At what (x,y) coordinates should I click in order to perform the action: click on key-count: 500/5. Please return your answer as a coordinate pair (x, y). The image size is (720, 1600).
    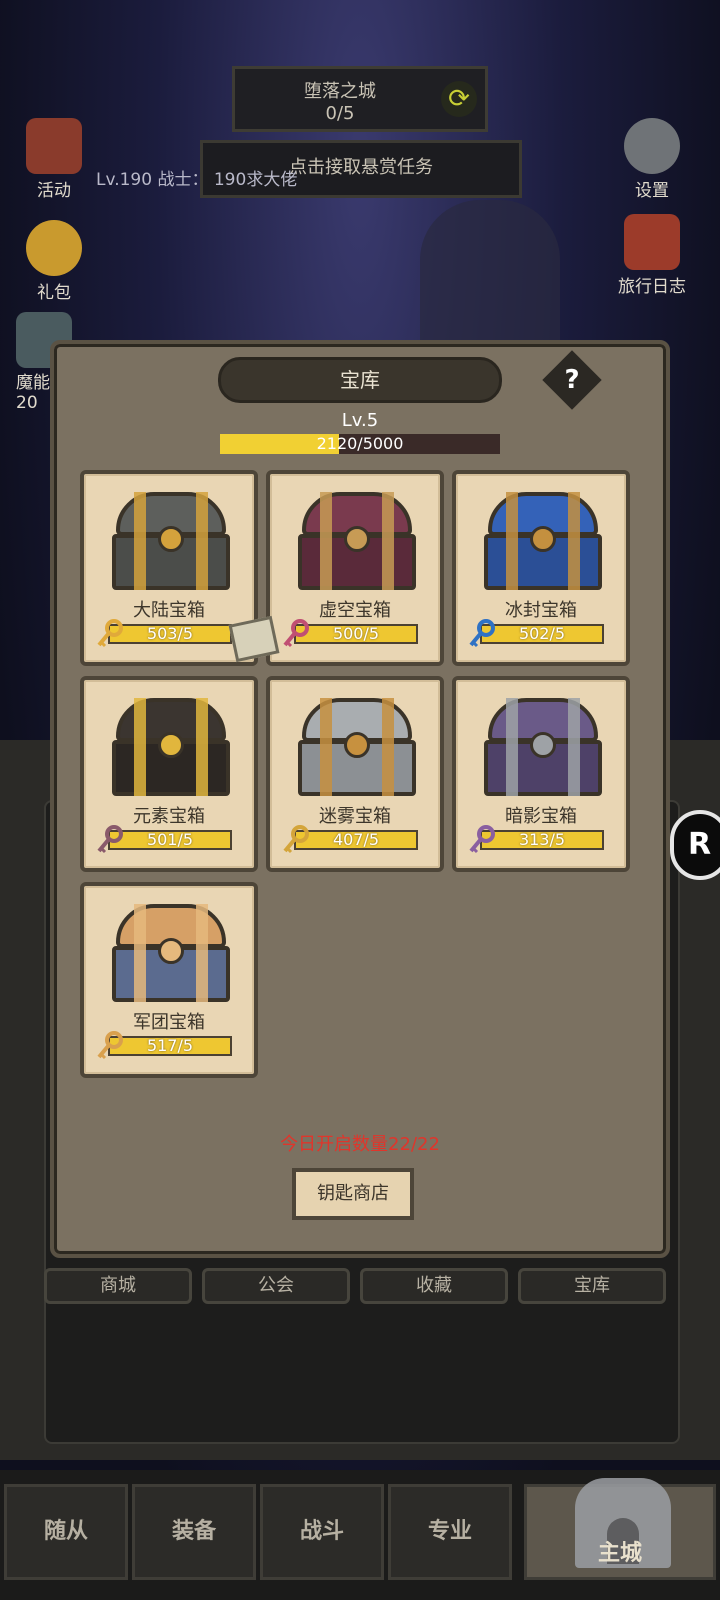
    Looking at the image, I should click on (356, 634).